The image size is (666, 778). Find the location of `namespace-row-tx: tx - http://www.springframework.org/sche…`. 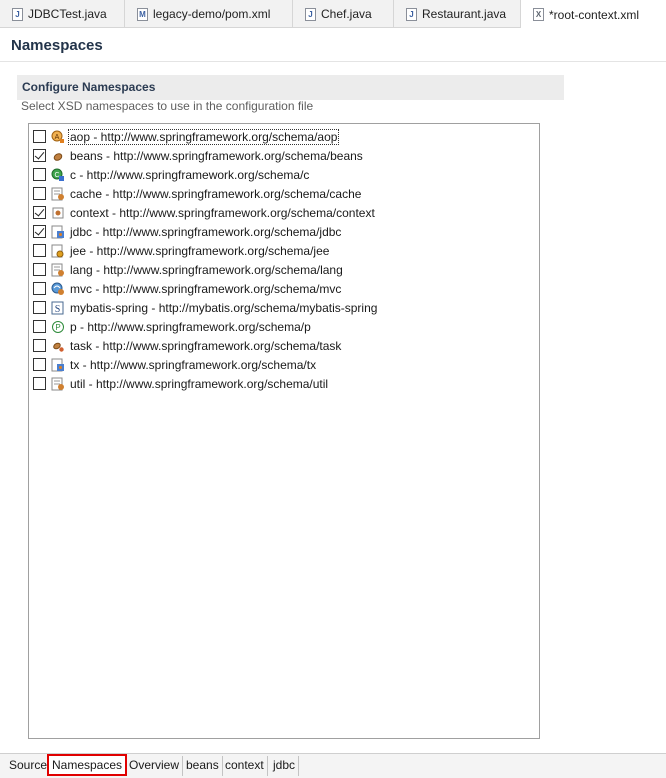

namespace-row-tx: tx - http://www.springframework.org/sche… is located at coordinates (283, 364).